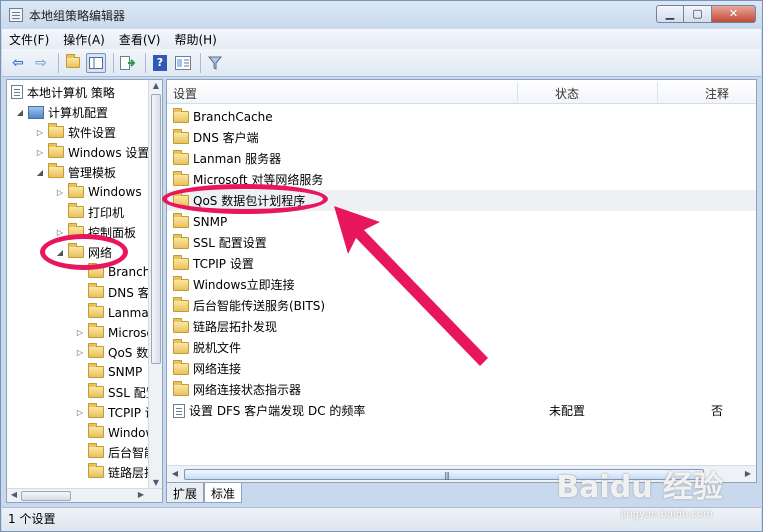 The height and width of the screenshot is (532, 763). I want to click on tree-item-windows-settings: ▷ Windows 设置, so click(92, 152).